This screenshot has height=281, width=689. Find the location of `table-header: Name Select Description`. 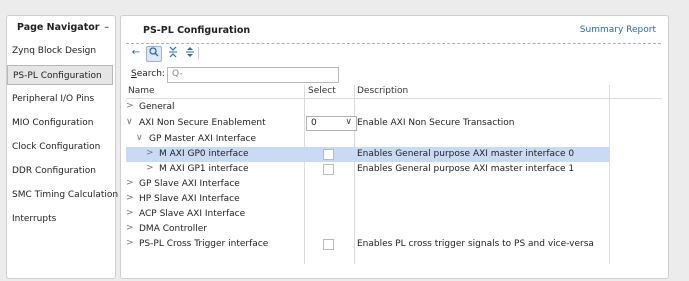

table-header: Name Select Description is located at coordinates (394, 92).